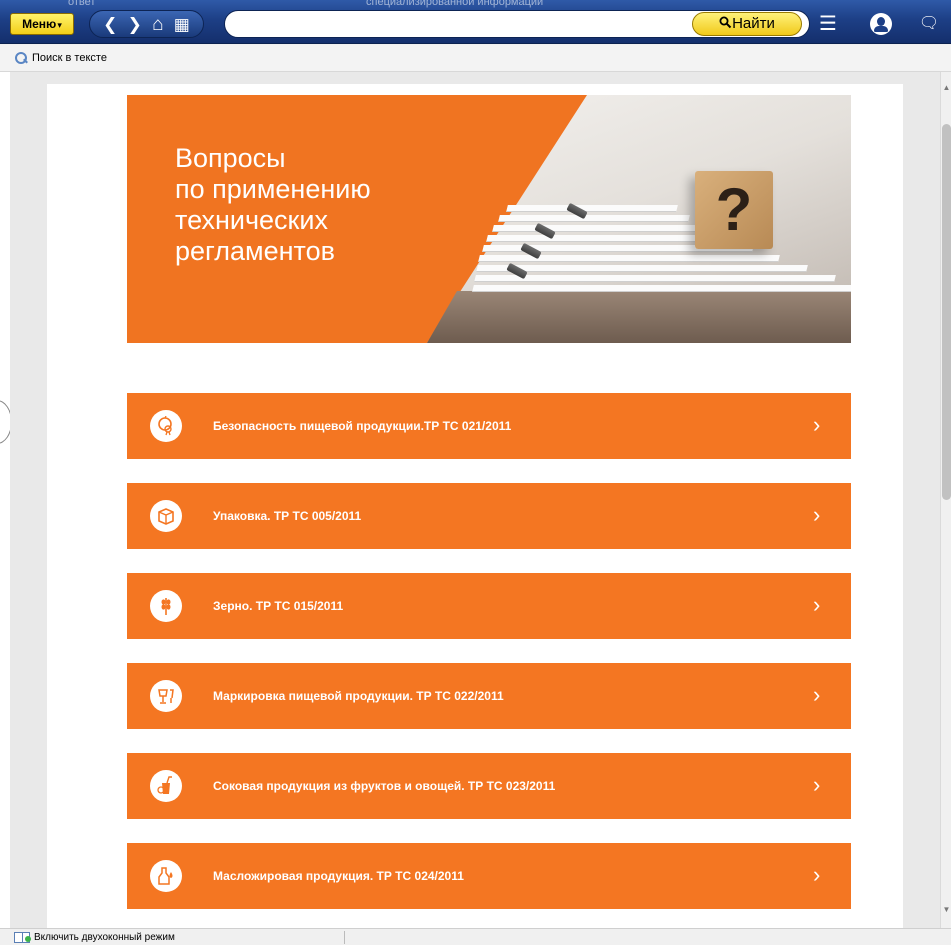  Describe the element at coordinates (489, 606) in the screenshot. I see `category-grain: Зерно. ТР ТС 015/2011 ›` at that location.